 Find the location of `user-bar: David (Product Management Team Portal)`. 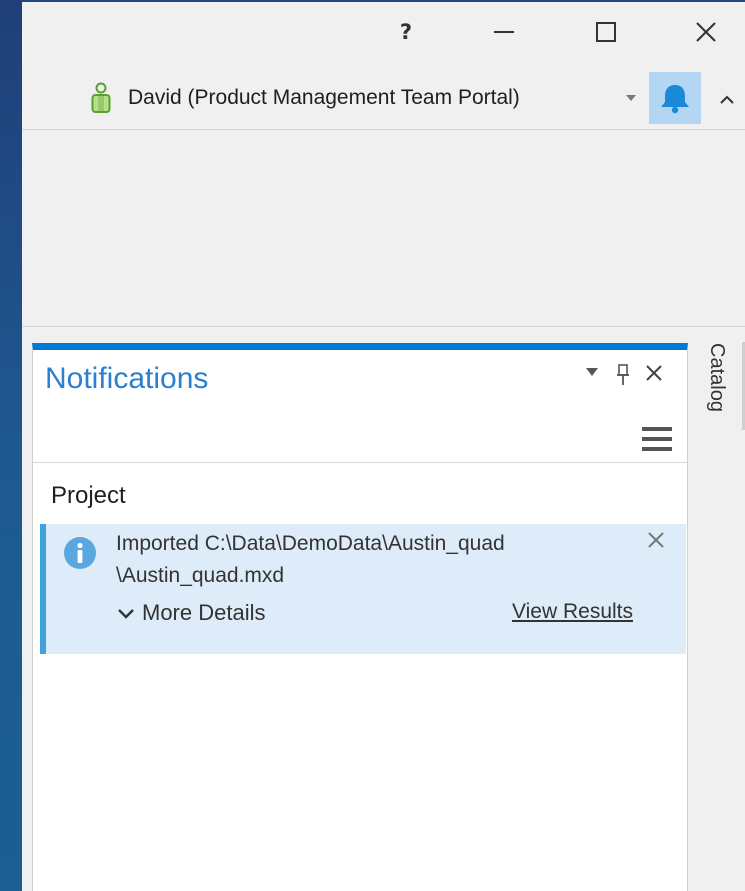

user-bar: David (Product Management Team Portal) is located at coordinates (383, 97).